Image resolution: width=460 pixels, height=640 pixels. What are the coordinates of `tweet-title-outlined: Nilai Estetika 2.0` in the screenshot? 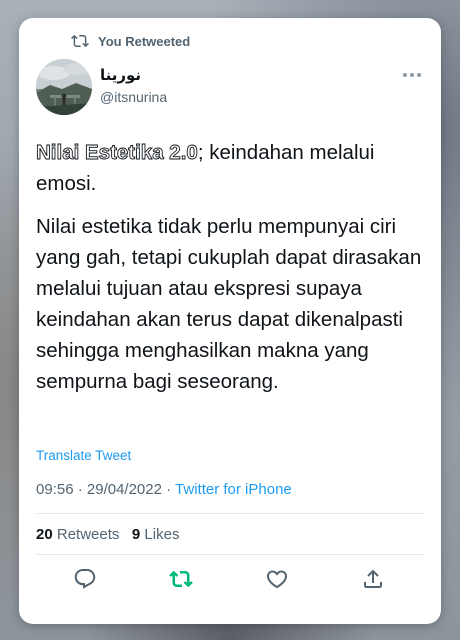 It's located at (117, 153).